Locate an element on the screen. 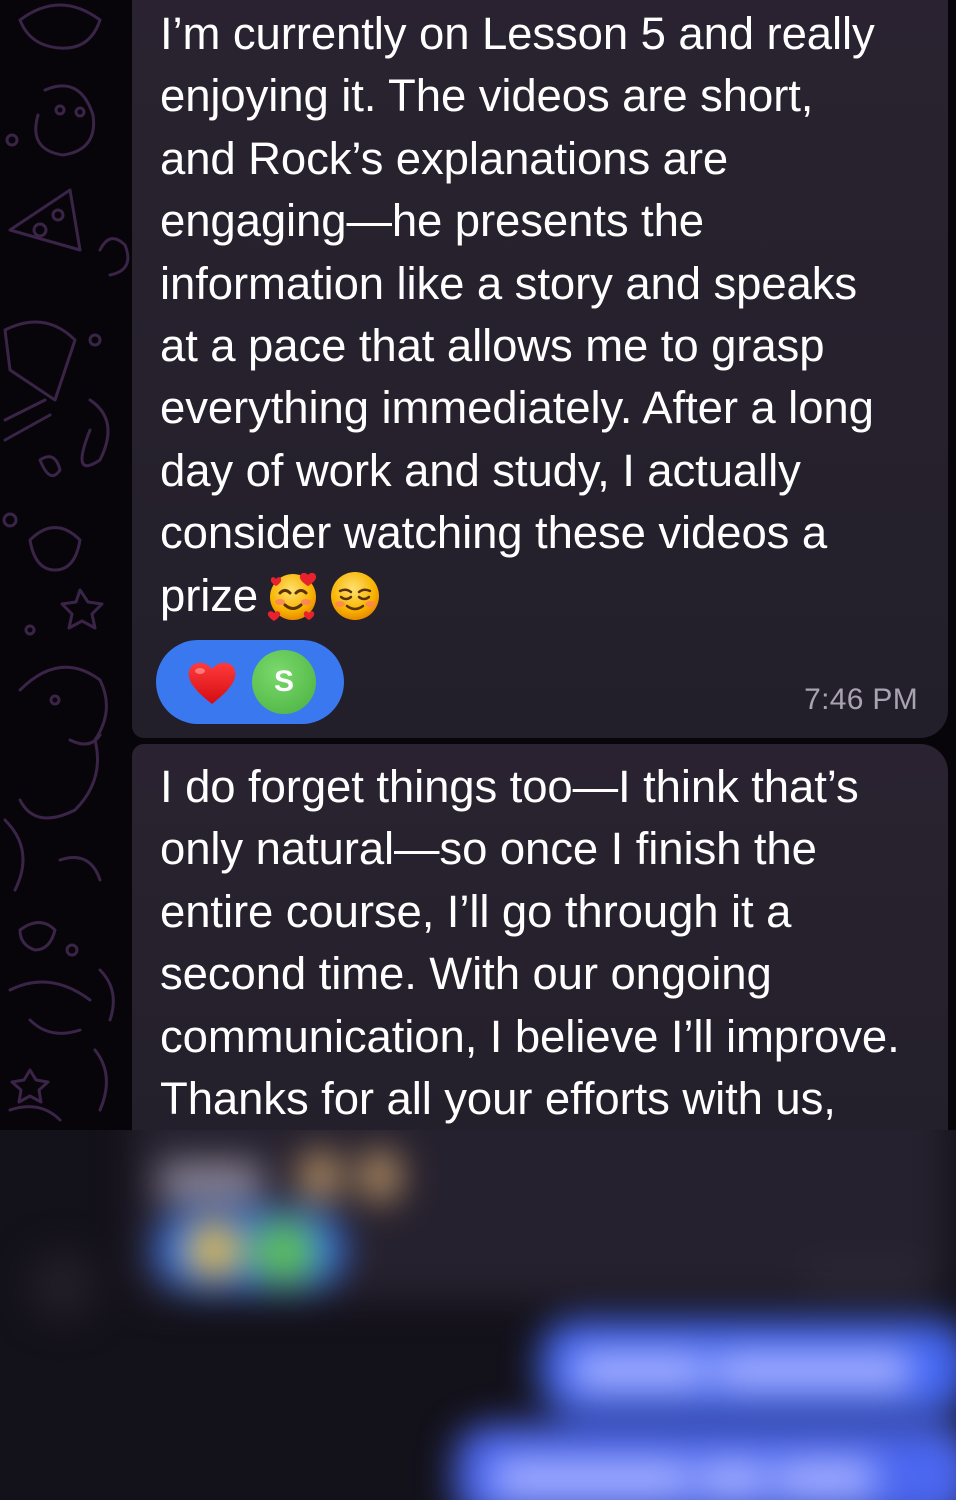 This screenshot has width=956, height=1500. message-line: second time. With our ongoing is located at coordinates (466, 974).